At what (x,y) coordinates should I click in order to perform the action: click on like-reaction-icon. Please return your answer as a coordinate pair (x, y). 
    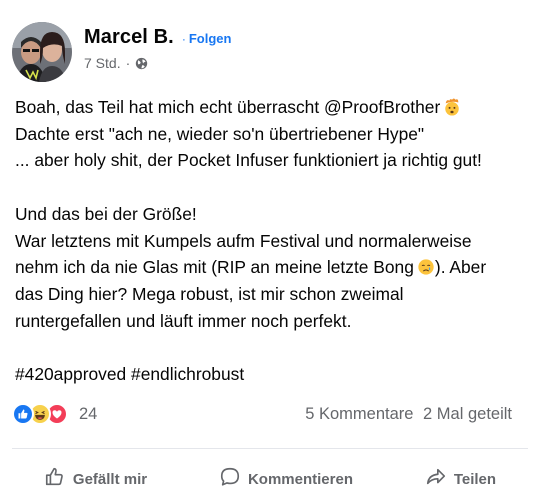
    Looking at the image, I should click on (23, 414).